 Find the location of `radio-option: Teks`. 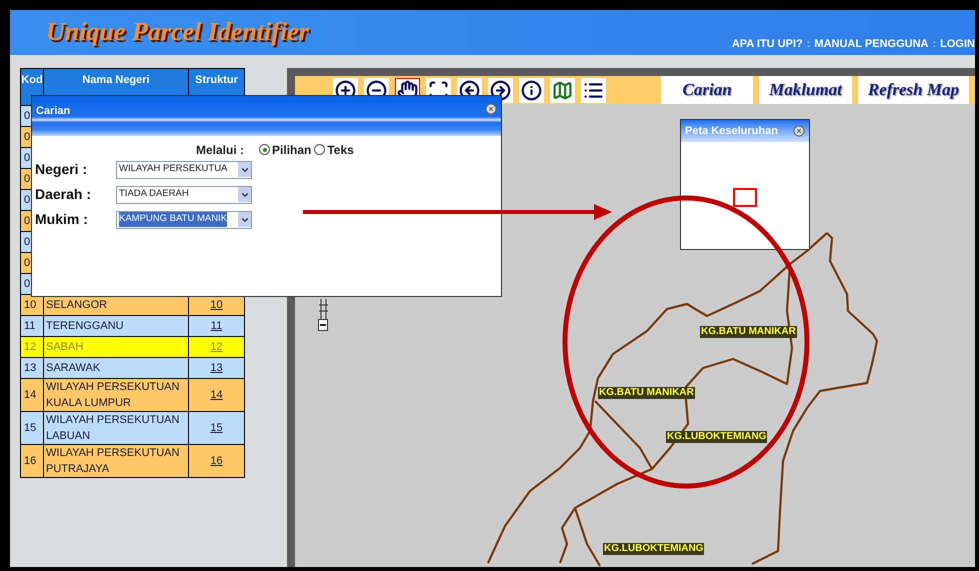

radio-option: Teks is located at coordinates (334, 149).